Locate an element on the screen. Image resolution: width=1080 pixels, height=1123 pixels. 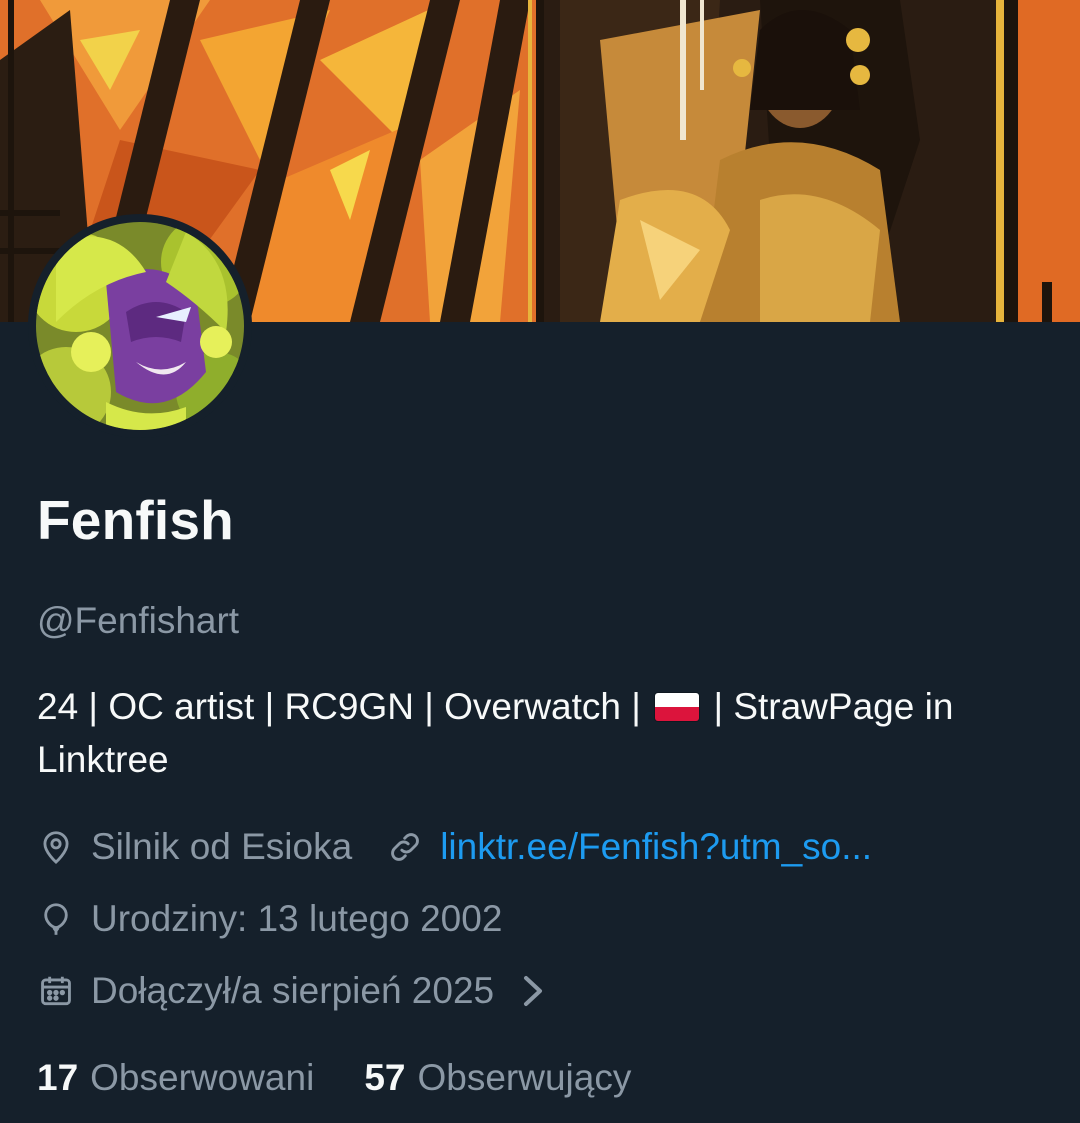
calendar-icon is located at coordinates (56, 991).